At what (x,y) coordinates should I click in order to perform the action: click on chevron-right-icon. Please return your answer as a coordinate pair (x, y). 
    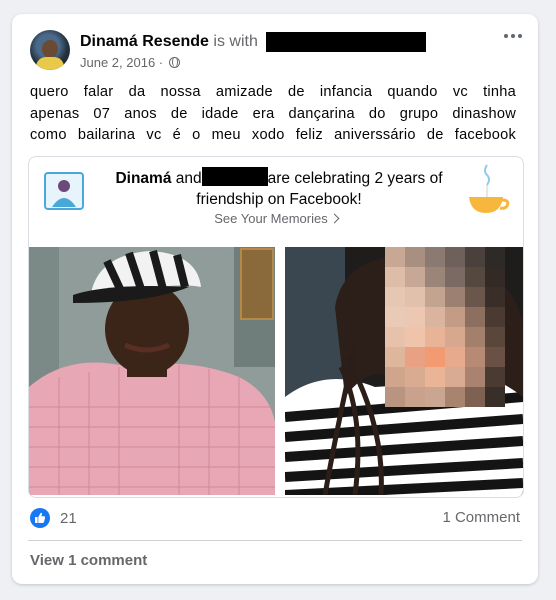
    Looking at the image, I should click on (334, 218).